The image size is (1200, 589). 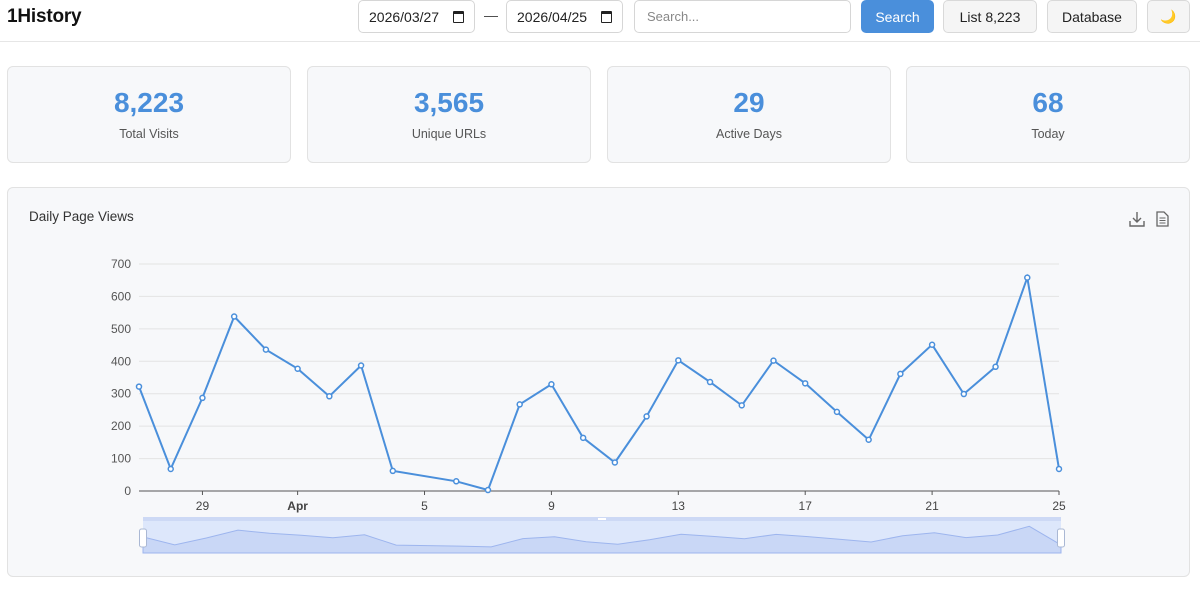 What do you see at coordinates (121, 394) in the screenshot?
I see `y-tick-label: 300` at bounding box center [121, 394].